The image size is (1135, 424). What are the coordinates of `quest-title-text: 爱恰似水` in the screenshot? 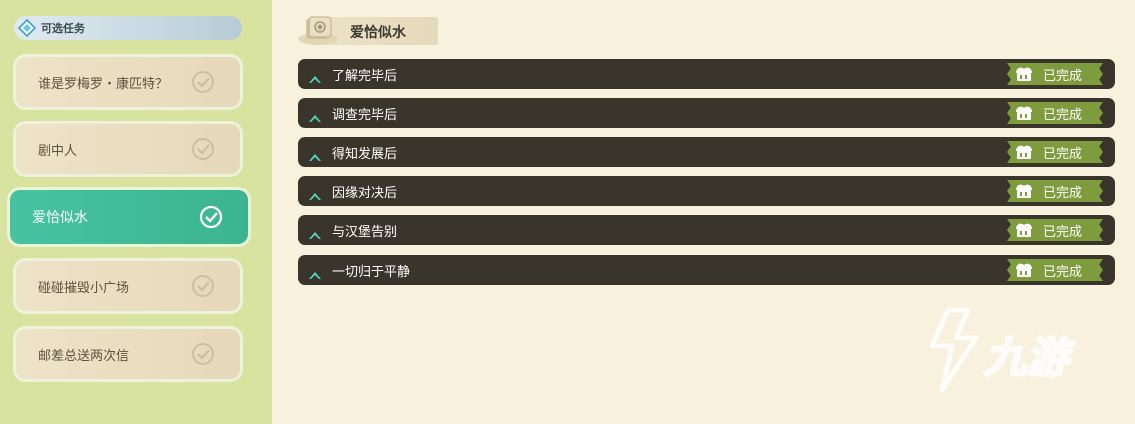 It's located at (378, 33).